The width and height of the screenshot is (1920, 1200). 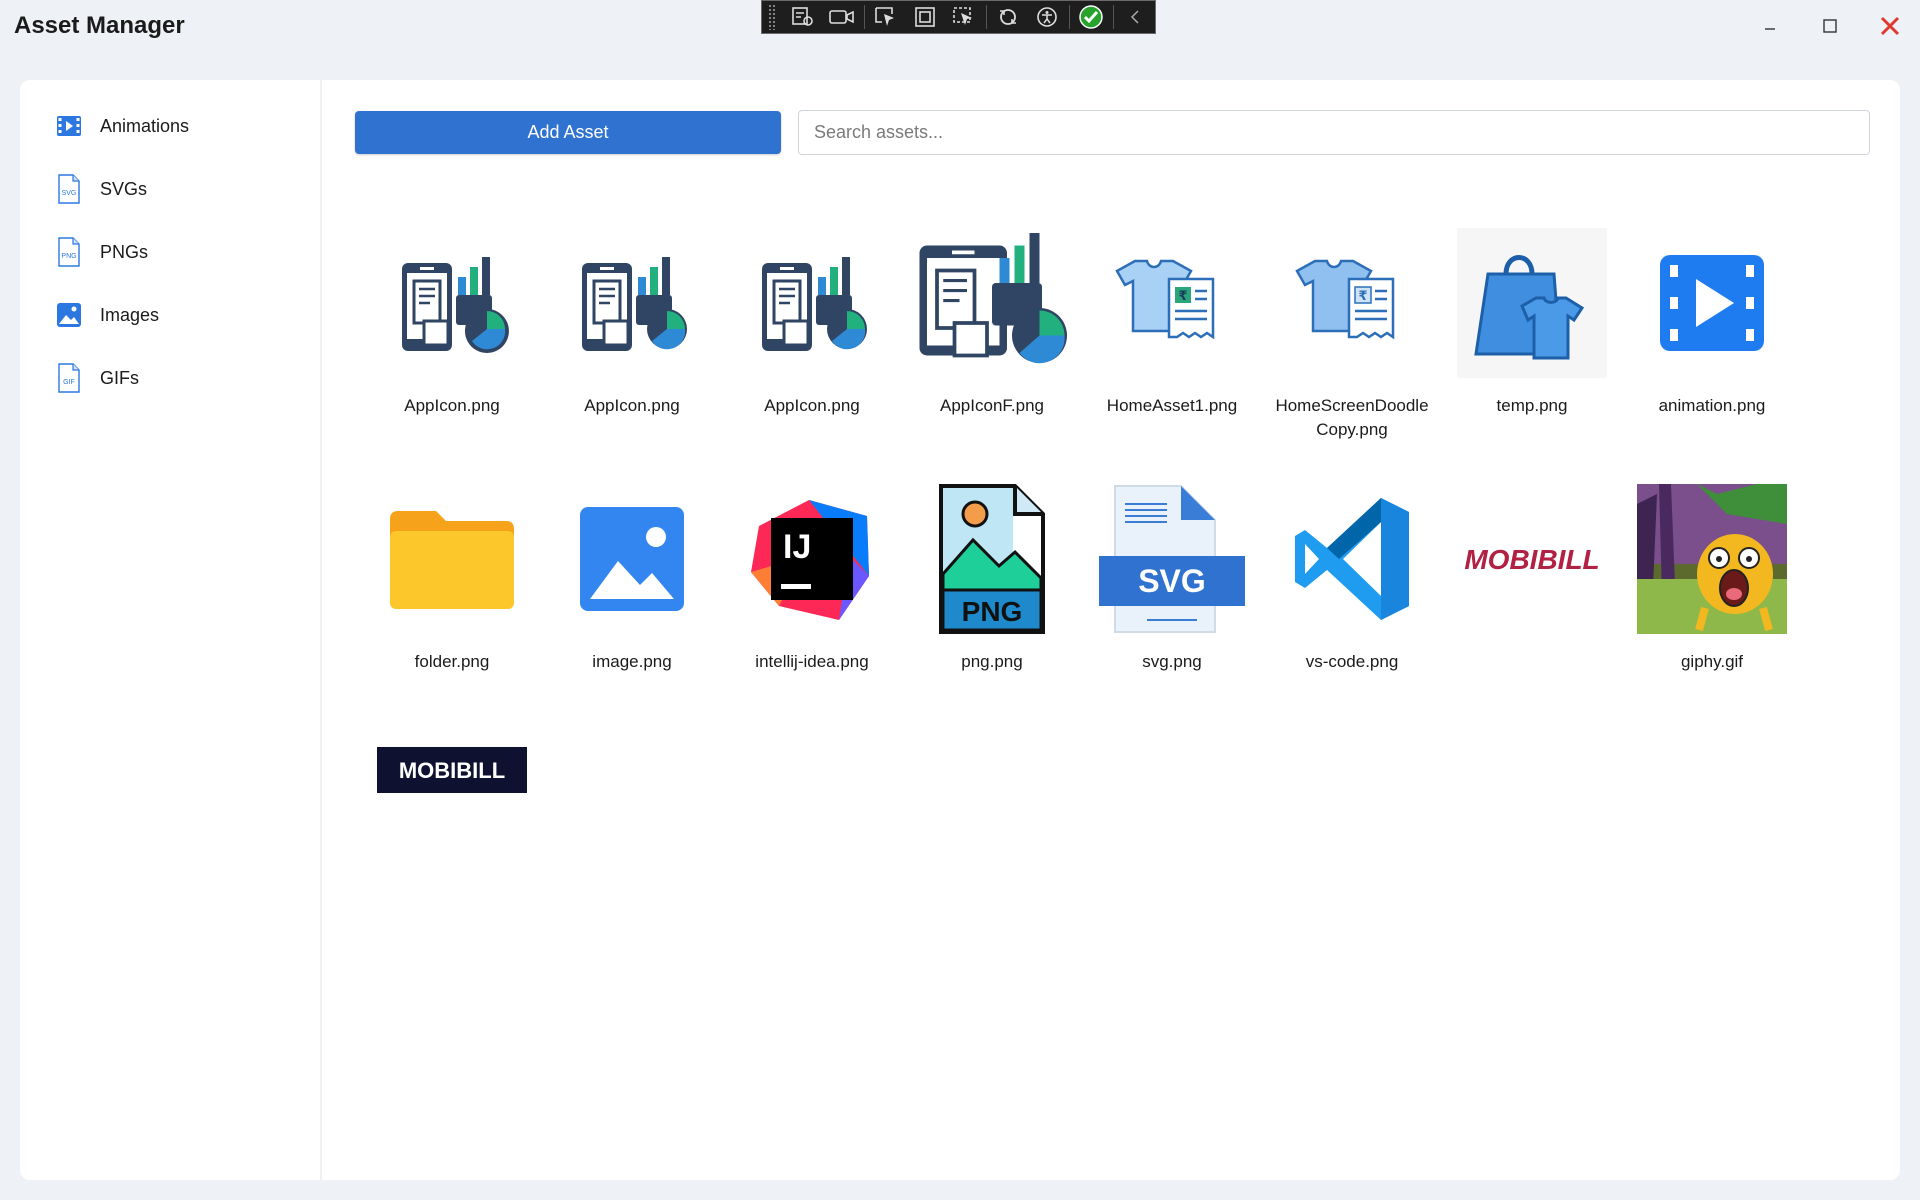 I want to click on png-text: PNG, so click(x=992, y=611).